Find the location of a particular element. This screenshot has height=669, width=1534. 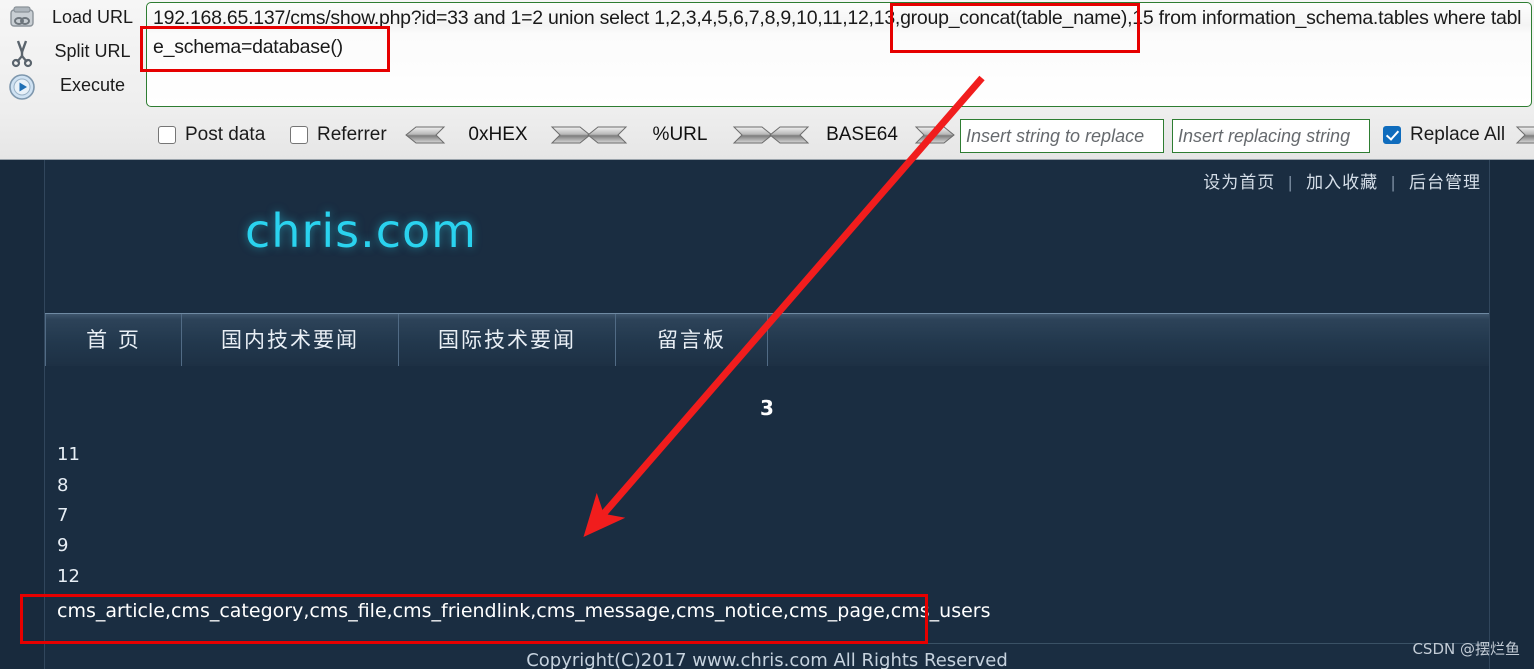

url-encoder-group: %URL is located at coordinates (680, 135).